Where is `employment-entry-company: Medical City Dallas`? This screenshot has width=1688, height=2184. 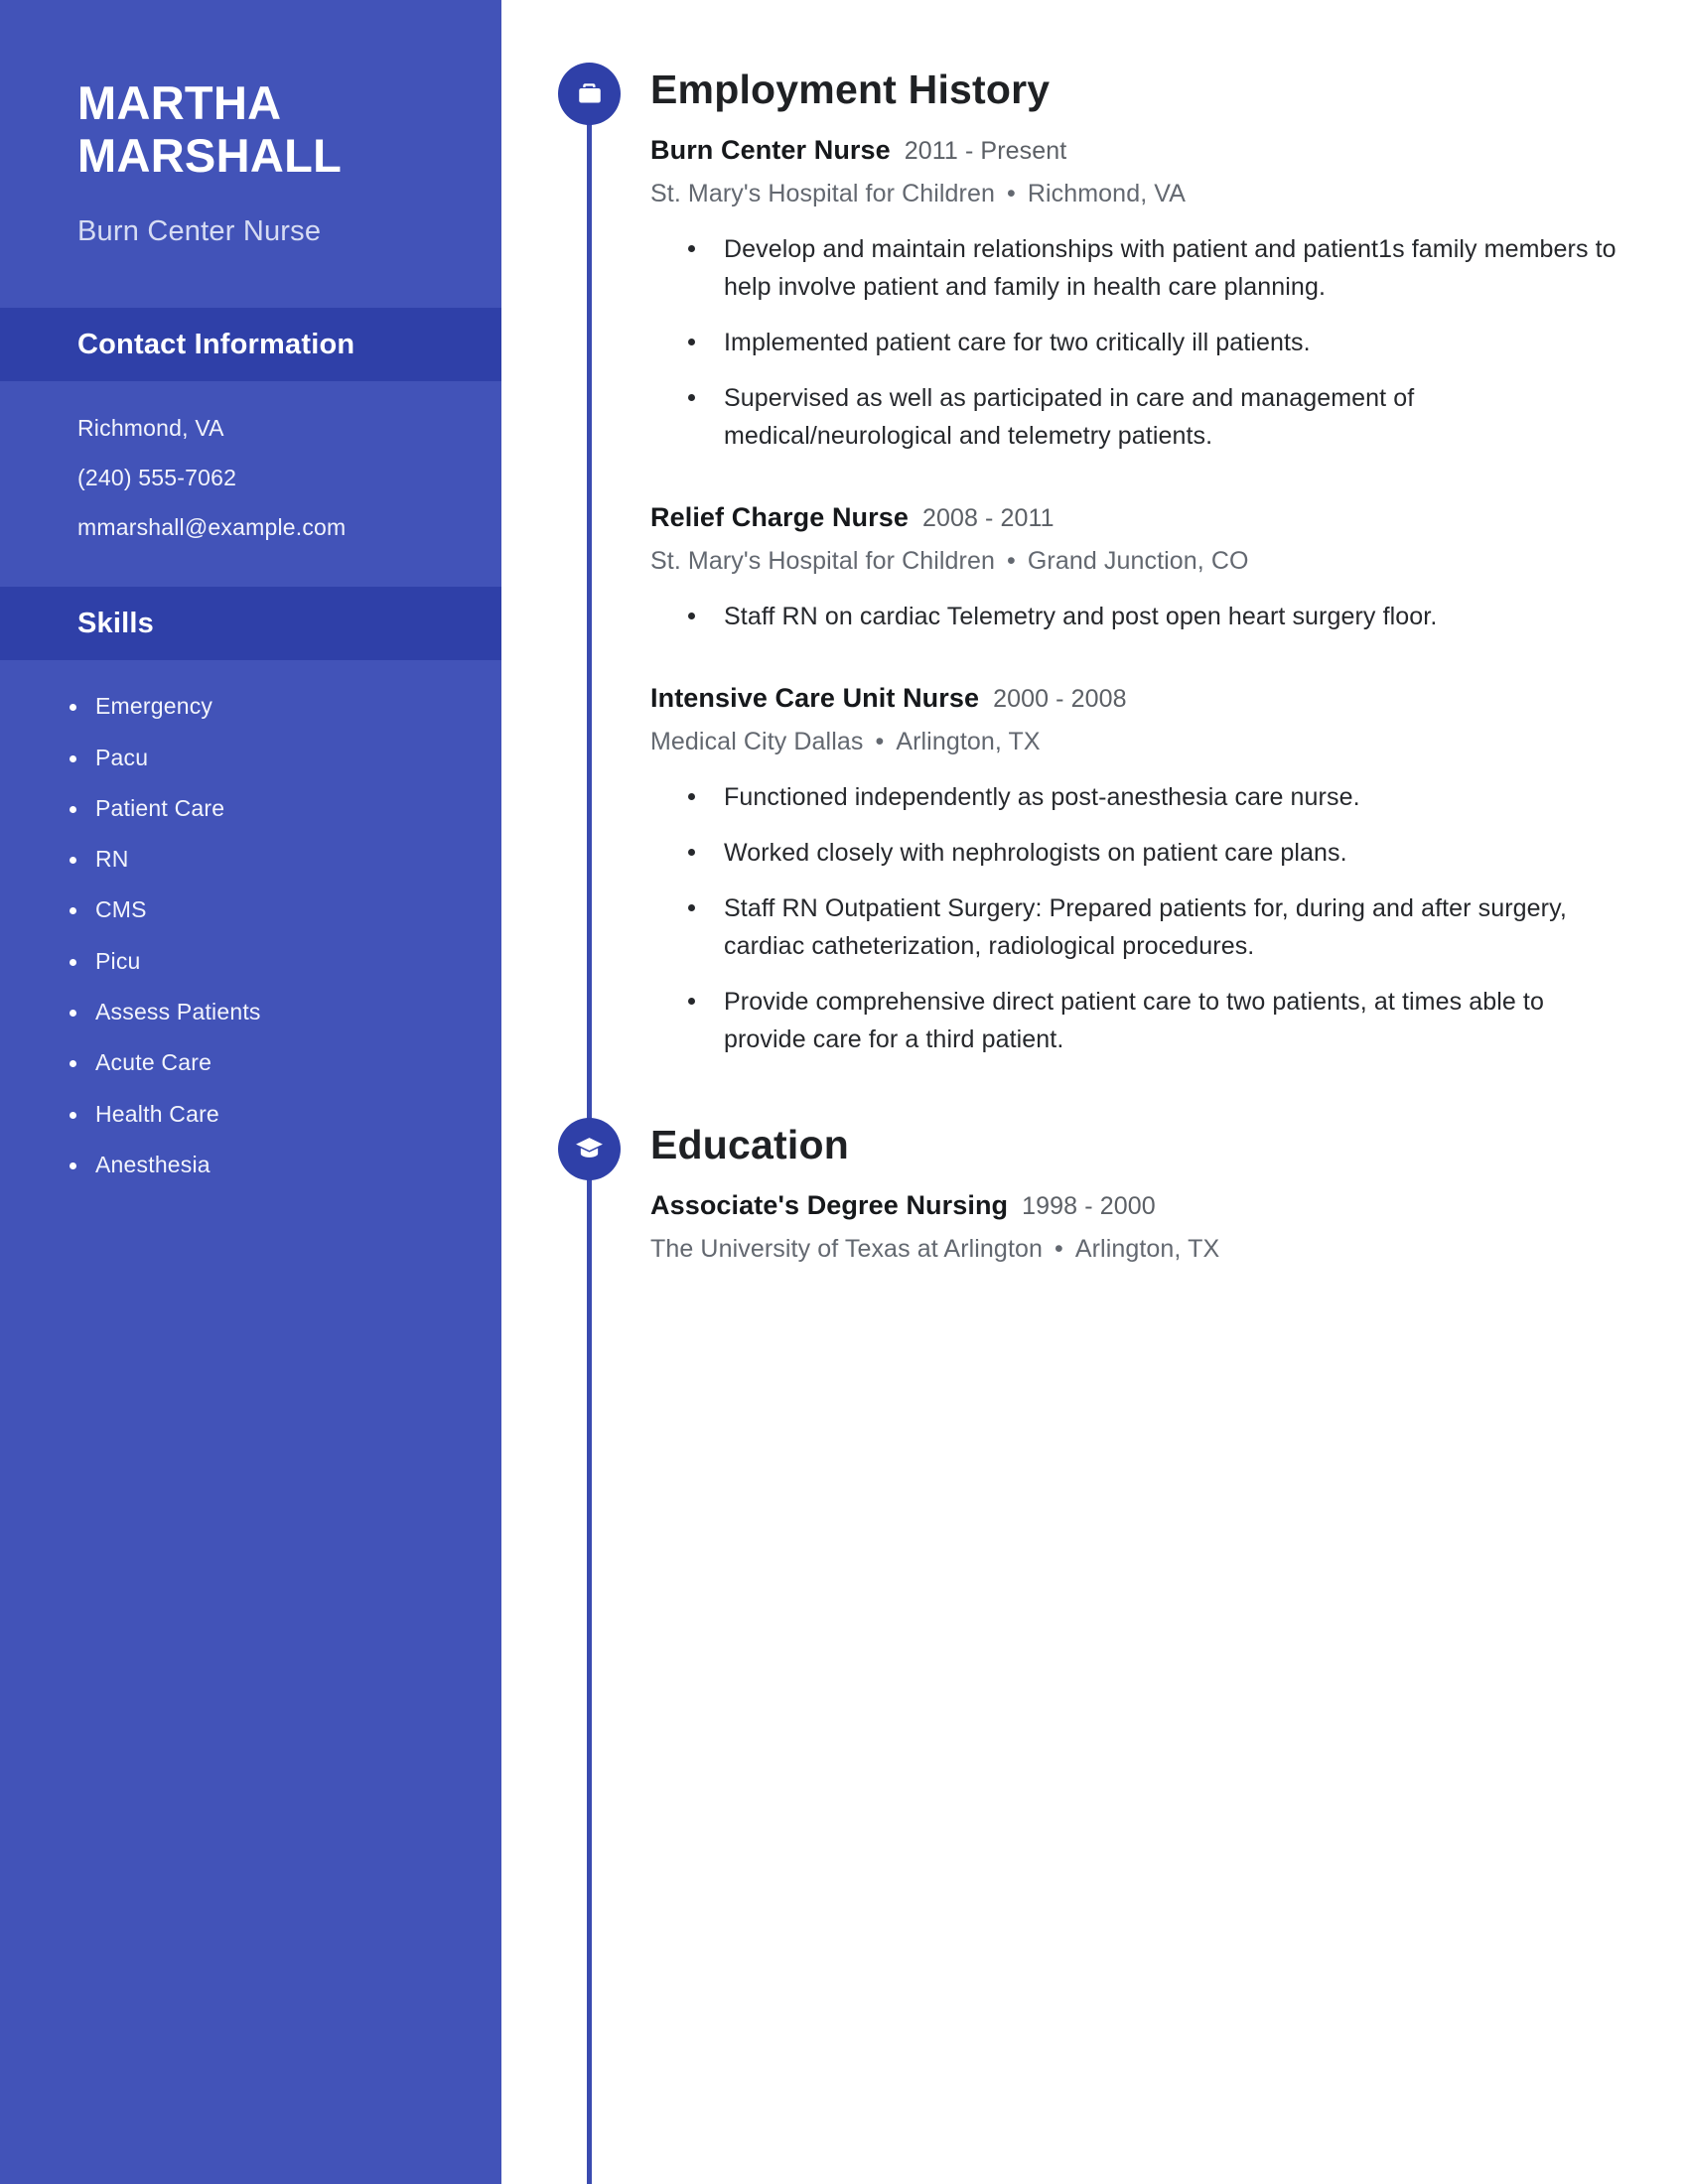
employment-entry-company: Medical City Dallas is located at coordinates (757, 742).